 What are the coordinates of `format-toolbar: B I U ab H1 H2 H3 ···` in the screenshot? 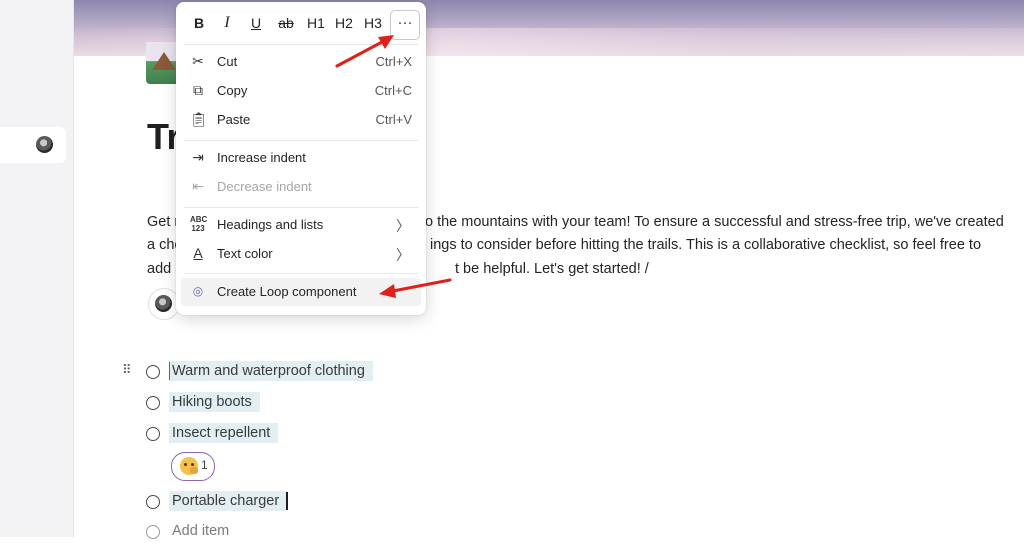 It's located at (301, 23).